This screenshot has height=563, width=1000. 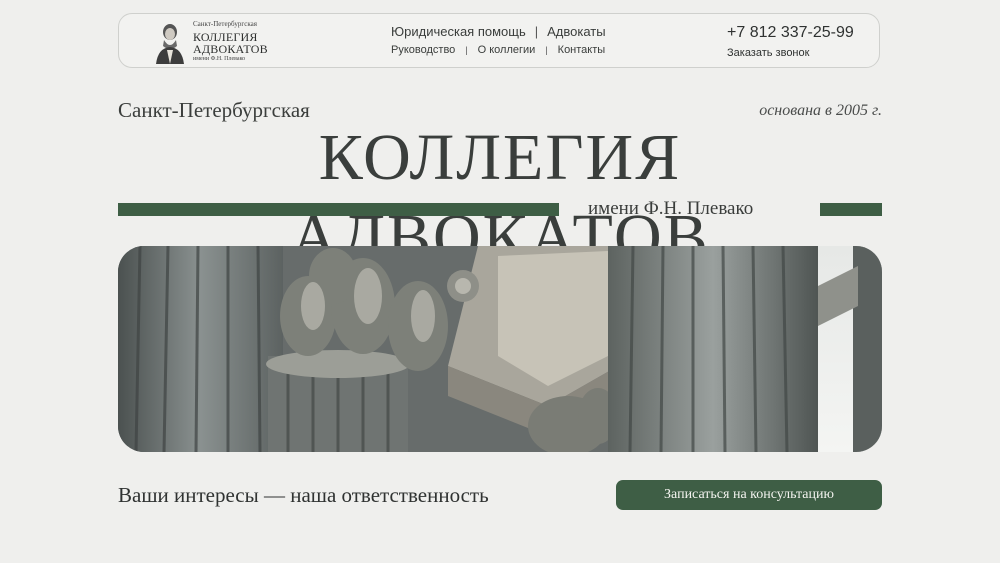 What do you see at coordinates (507, 50) in the screenshot?
I see `nav-about: О коллегии` at bounding box center [507, 50].